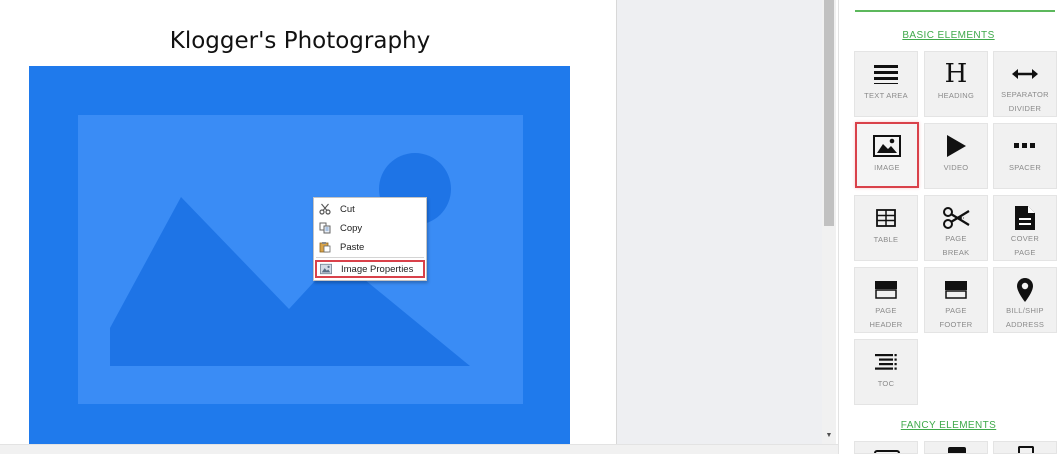 The height and width of the screenshot is (454, 1057). What do you see at coordinates (1025, 108) in the screenshot?
I see `tile-label: DIVIDER` at bounding box center [1025, 108].